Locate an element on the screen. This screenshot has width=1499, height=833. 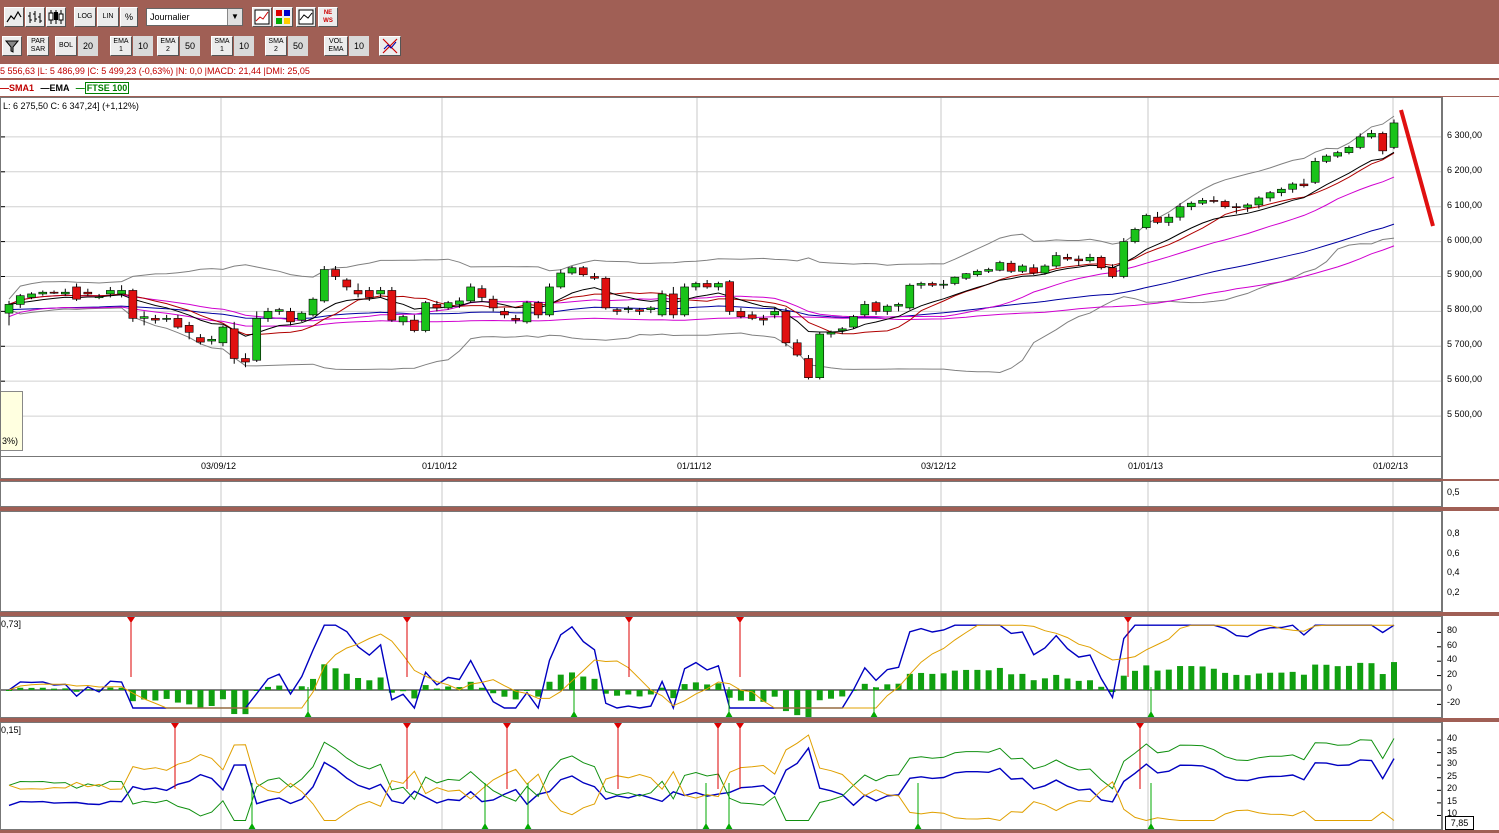
line-chart-icon is located at coordinates (14, 17).